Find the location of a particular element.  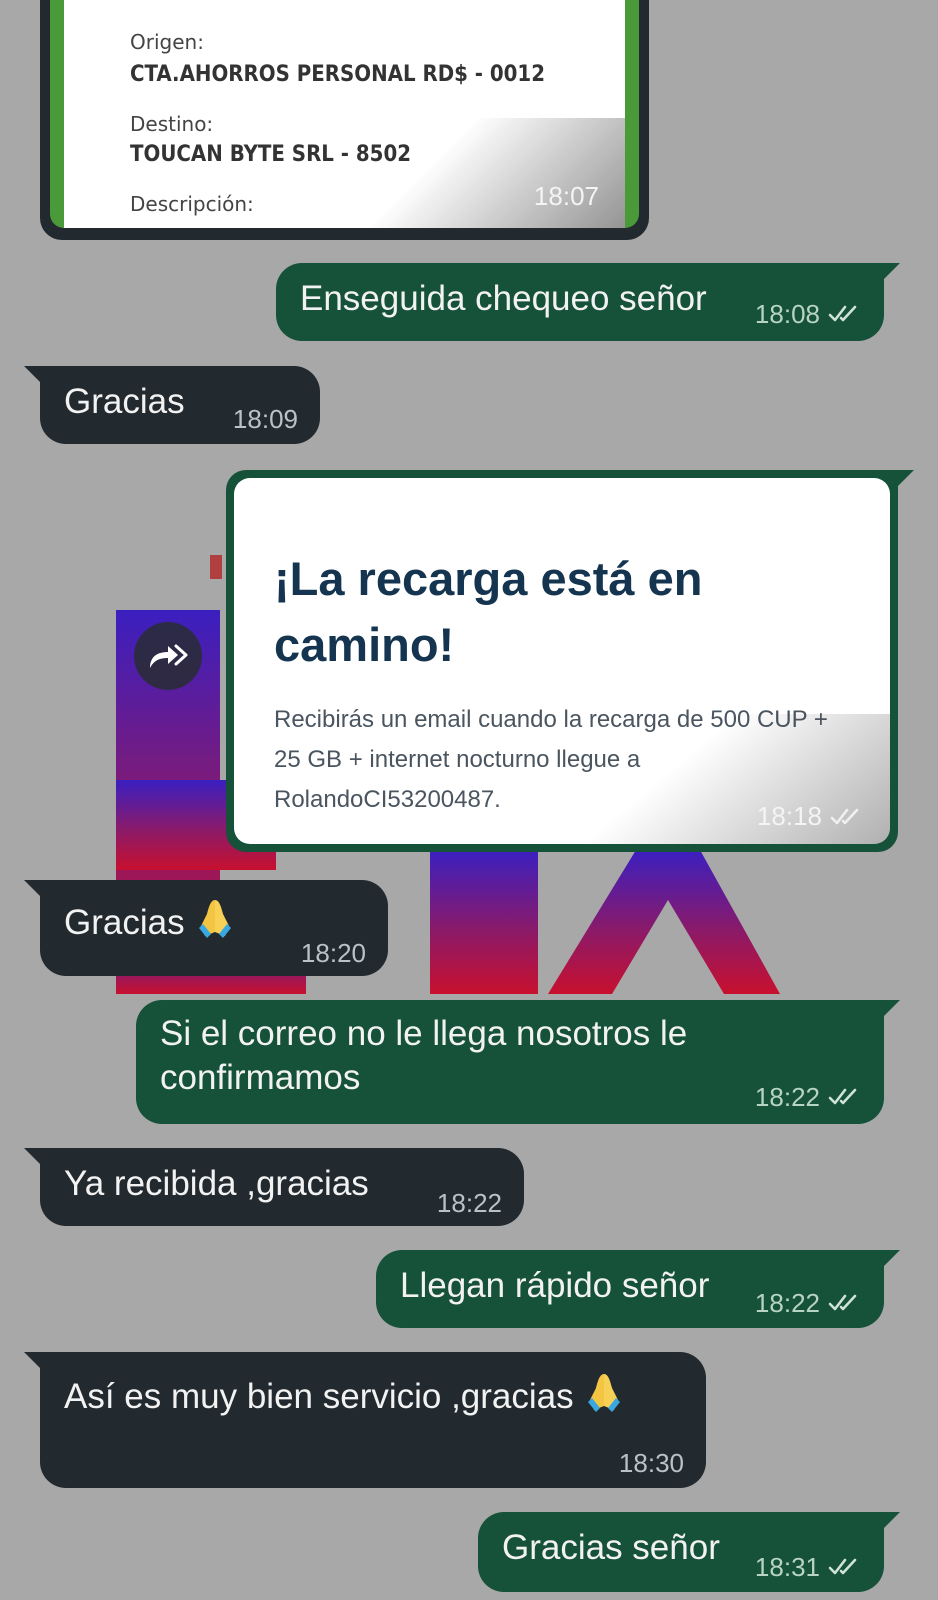

message-time: 18:08 is located at coordinates (787, 314).